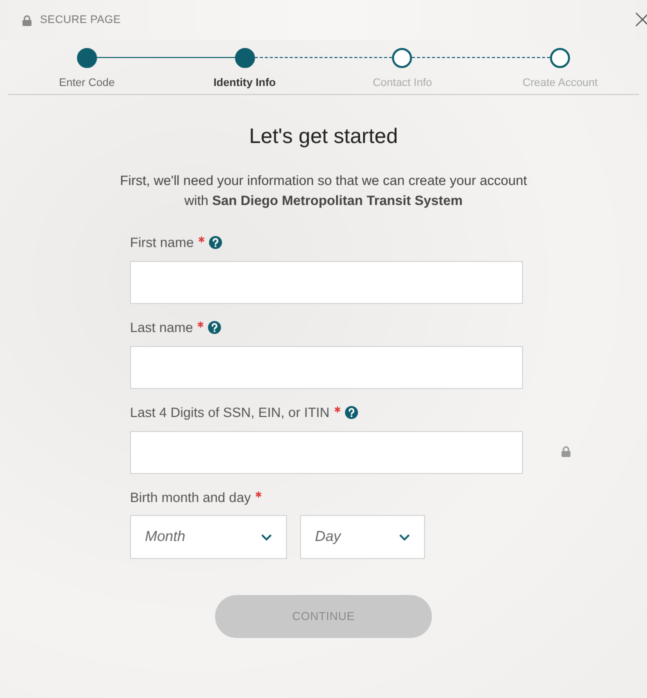 This screenshot has width=647, height=698. Describe the element at coordinates (162, 327) in the screenshot. I see `field-label: Last name` at that location.